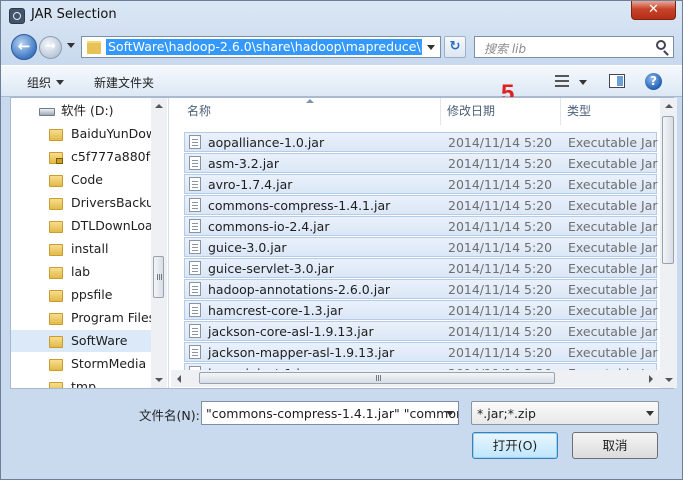  I want to click on address-chevron-down-icon, so click(431, 47).